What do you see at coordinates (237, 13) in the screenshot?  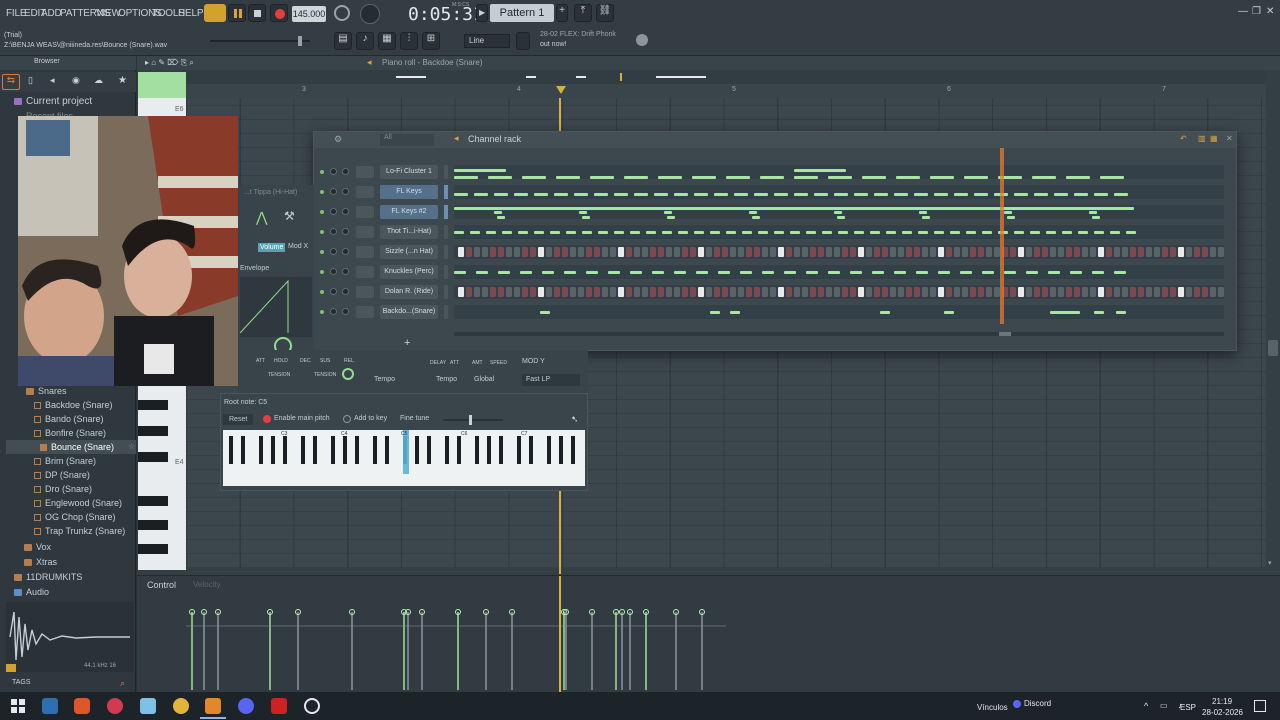 I see `play-button` at bounding box center [237, 13].